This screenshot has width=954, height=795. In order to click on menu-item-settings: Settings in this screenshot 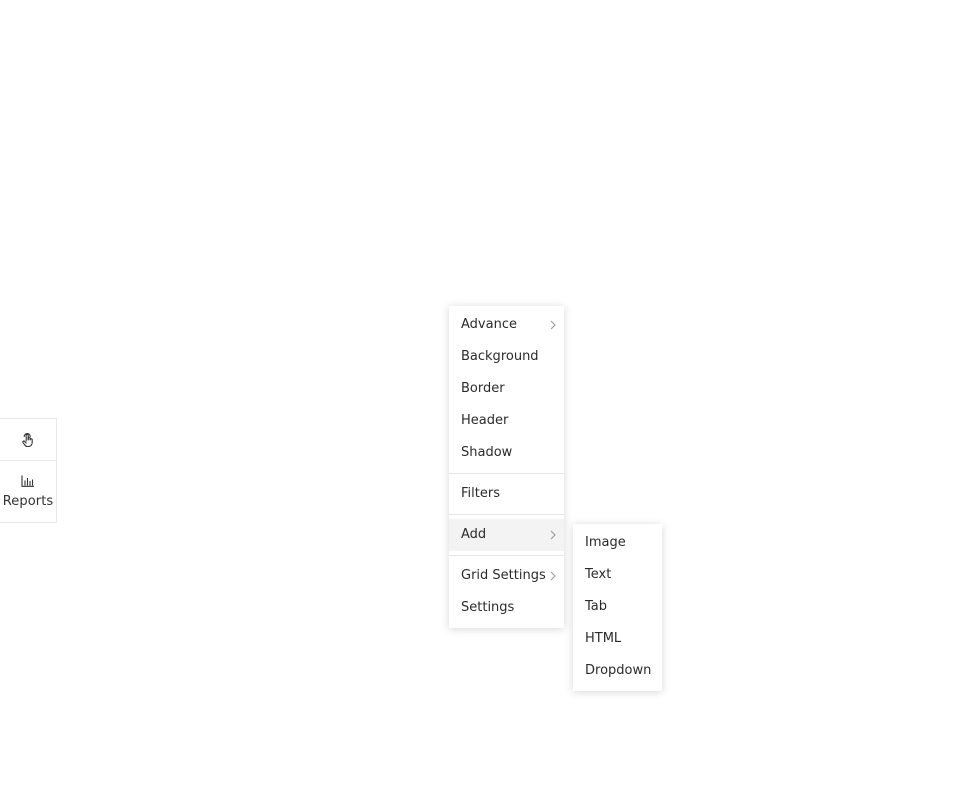, I will do `click(506, 608)`.